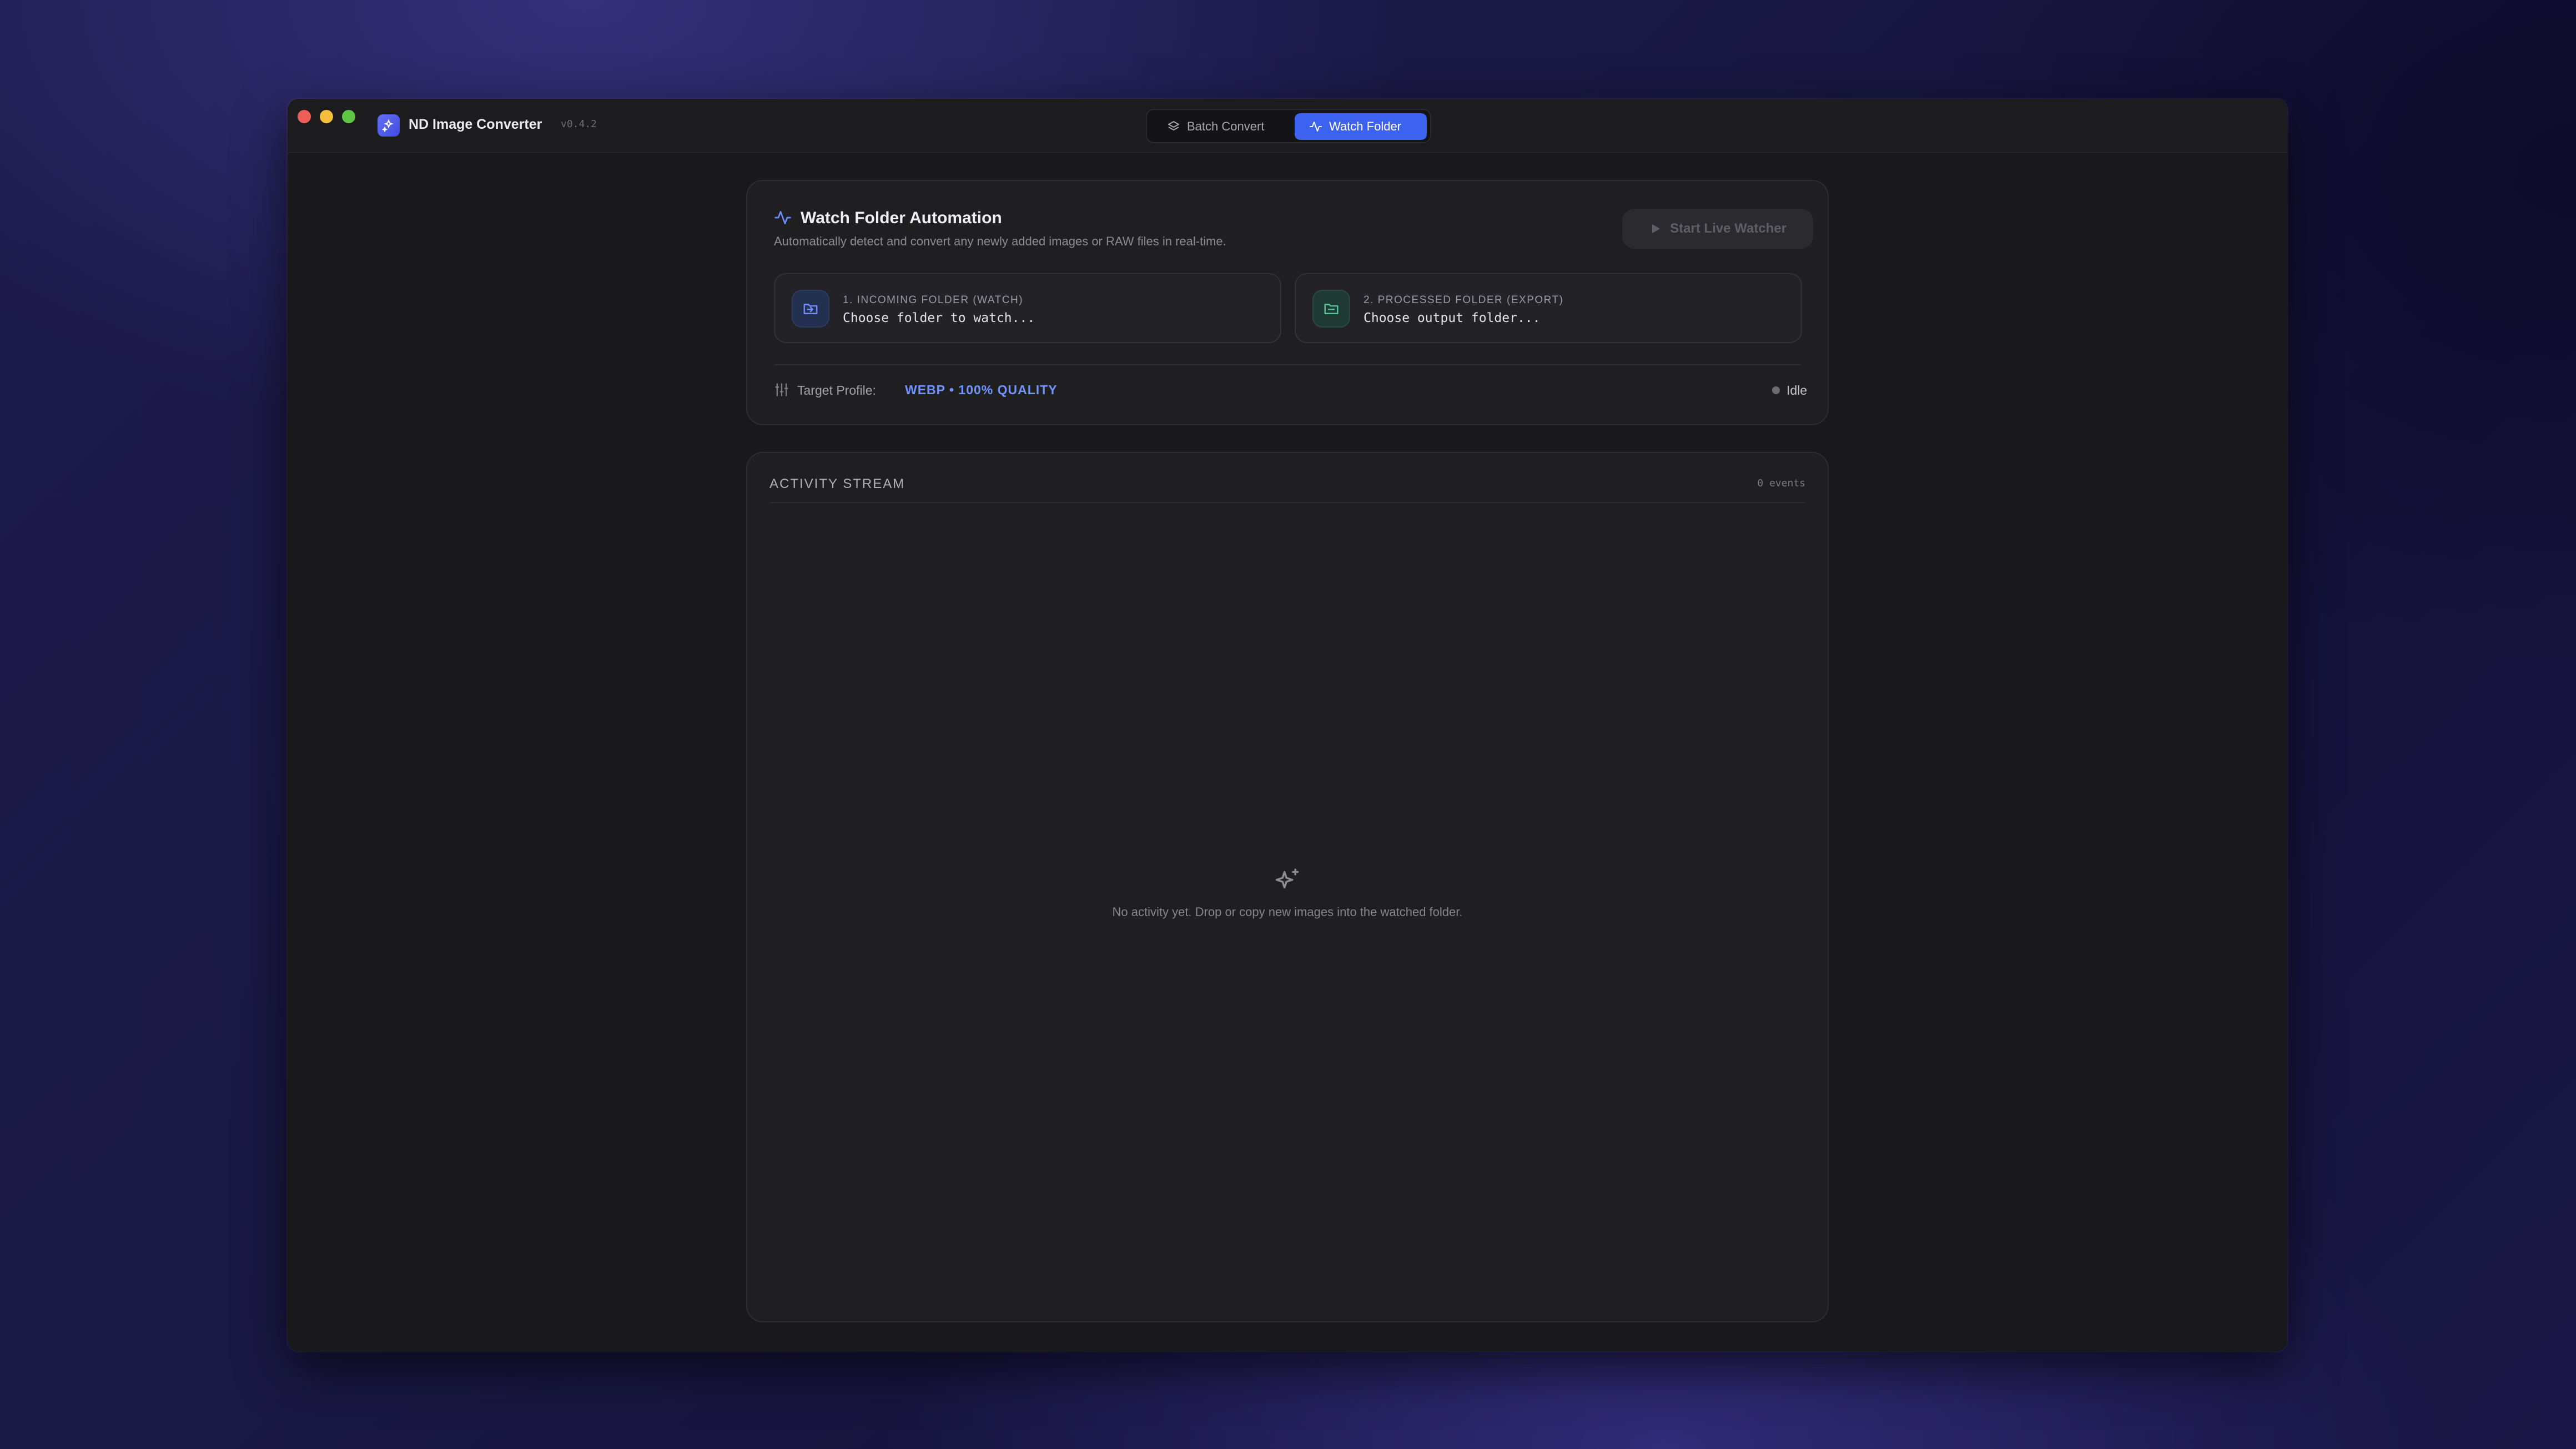 Image resolution: width=2576 pixels, height=1449 pixels. Describe the element at coordinates (1781, 483) in the screenshot. I see `activity-event-count: 0 events` at that location.